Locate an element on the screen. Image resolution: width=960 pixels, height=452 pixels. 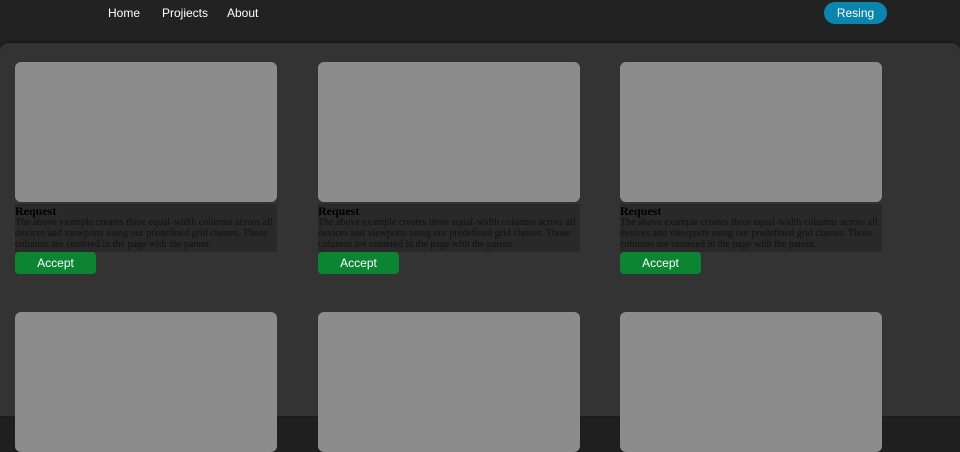
nav-link-projects: Projiects is located at coordinates (185, 13).